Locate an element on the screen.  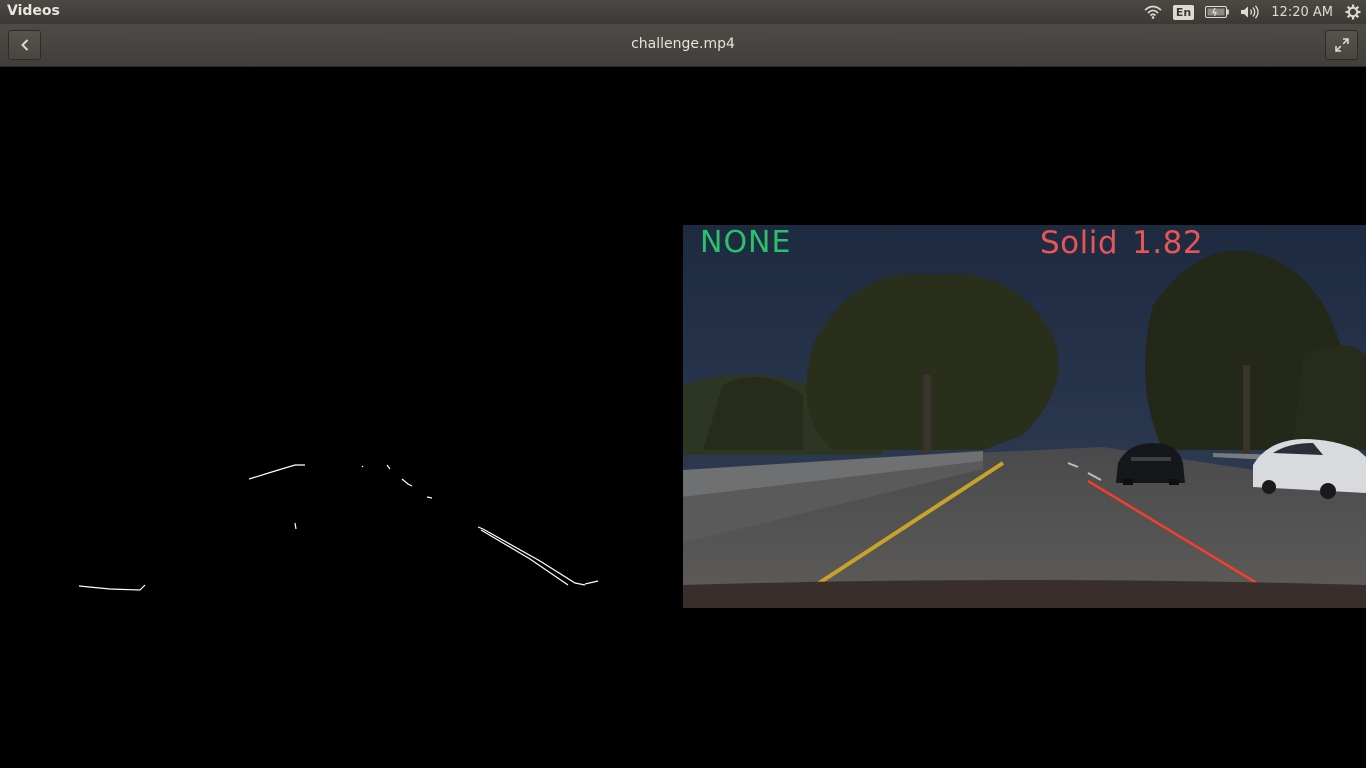
white-car is located at coordinates (1309, 469).